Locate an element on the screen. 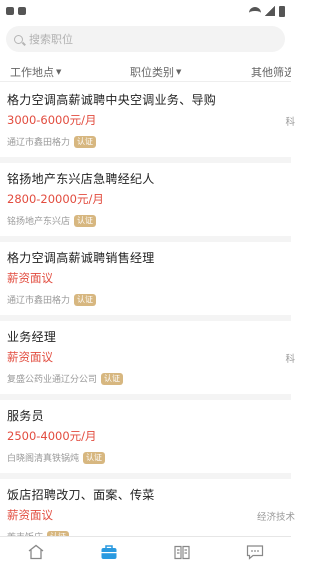 The width and height of the screenshot is (320, 566). briefcase-icon is located at coordinates (109, 551).